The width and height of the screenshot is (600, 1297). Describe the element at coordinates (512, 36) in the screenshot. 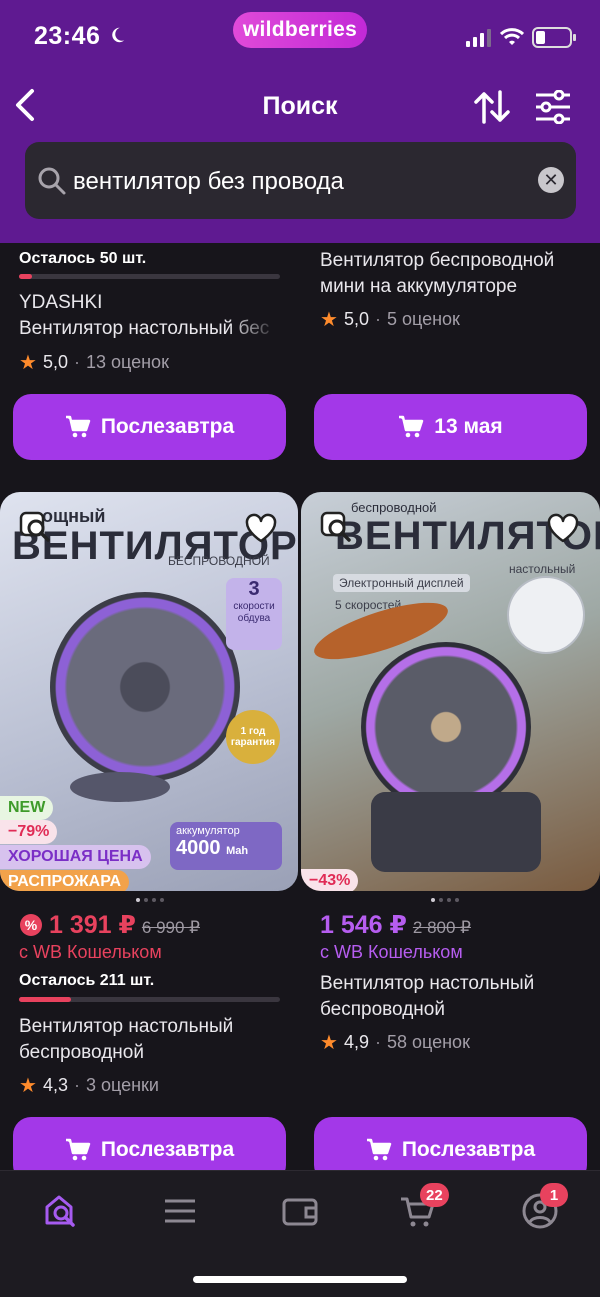

I see `wifi-icon` at that location.